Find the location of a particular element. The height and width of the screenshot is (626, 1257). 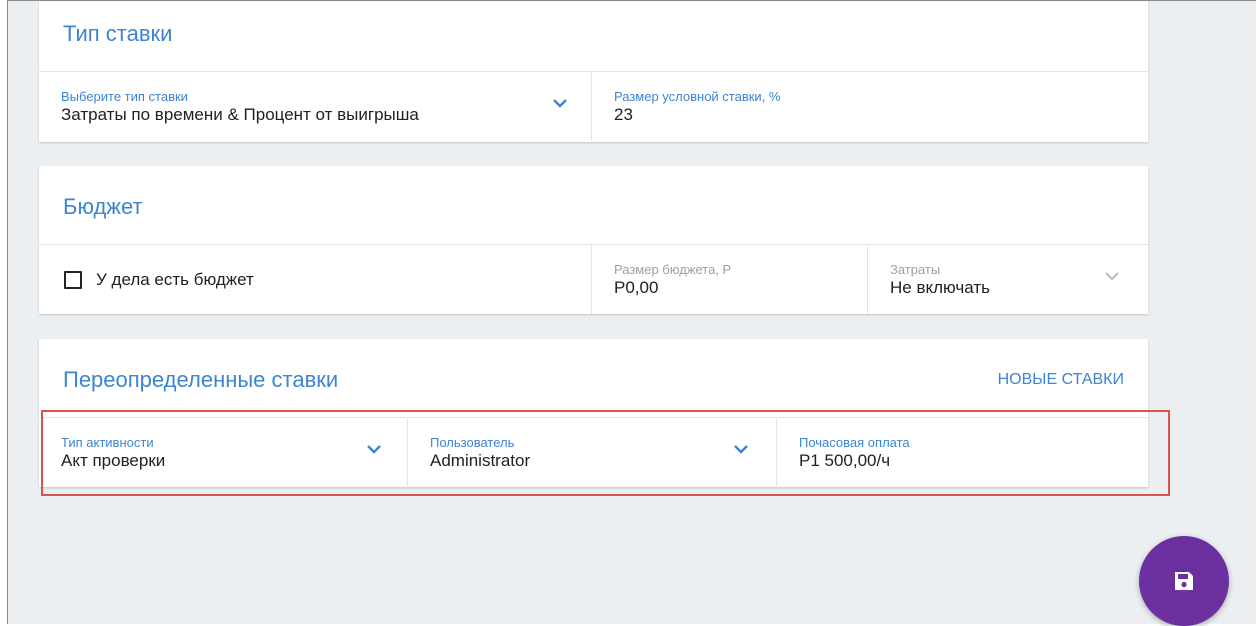

conditional-rate-label: Размер условной ставки, % is located at coordinates (697, 96).